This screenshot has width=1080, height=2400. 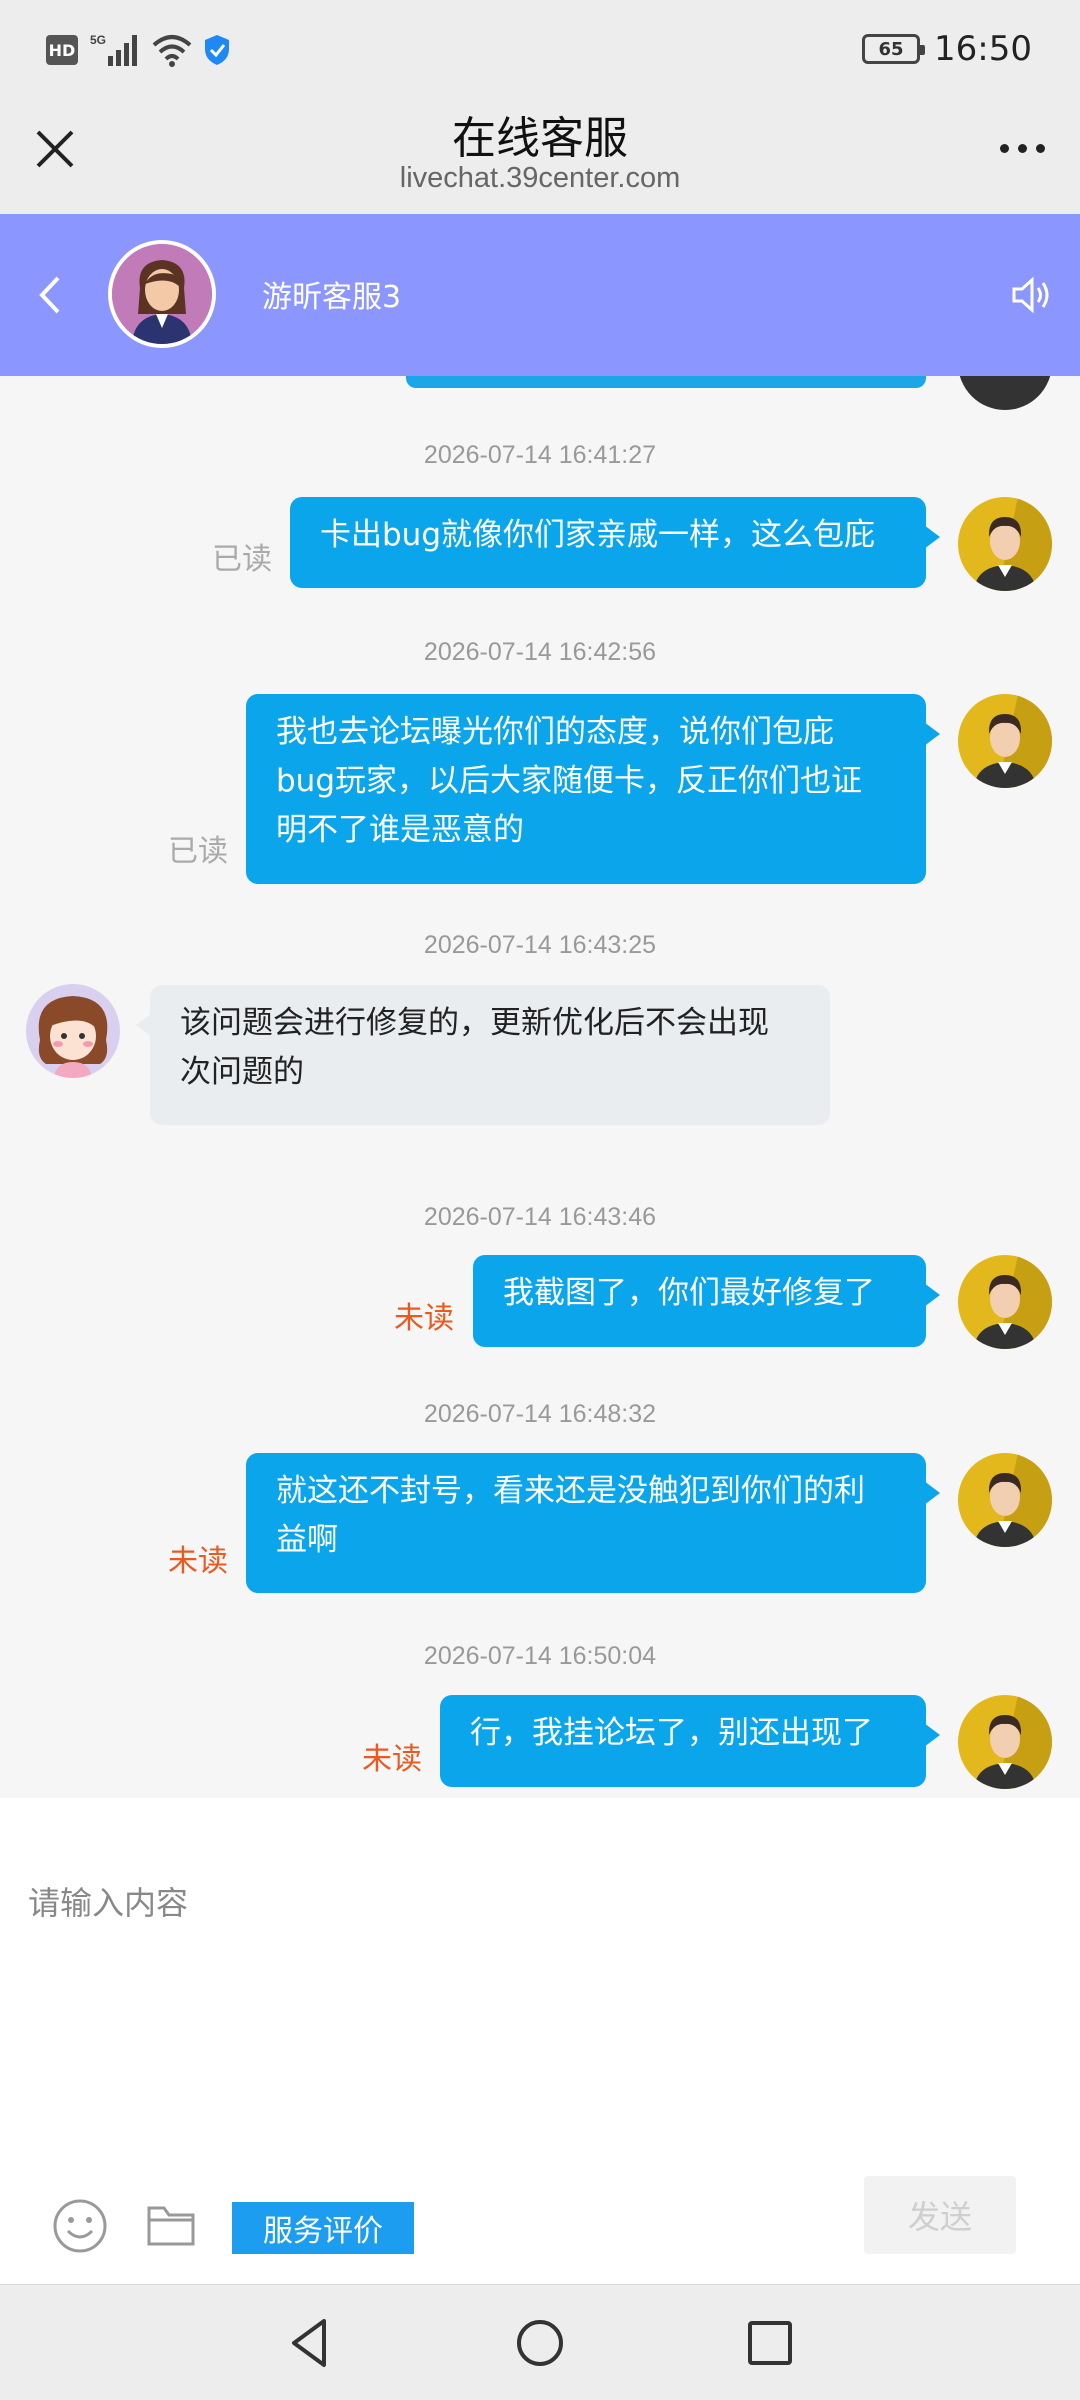 I want to click on more-button, so click(x=1022, y=148).